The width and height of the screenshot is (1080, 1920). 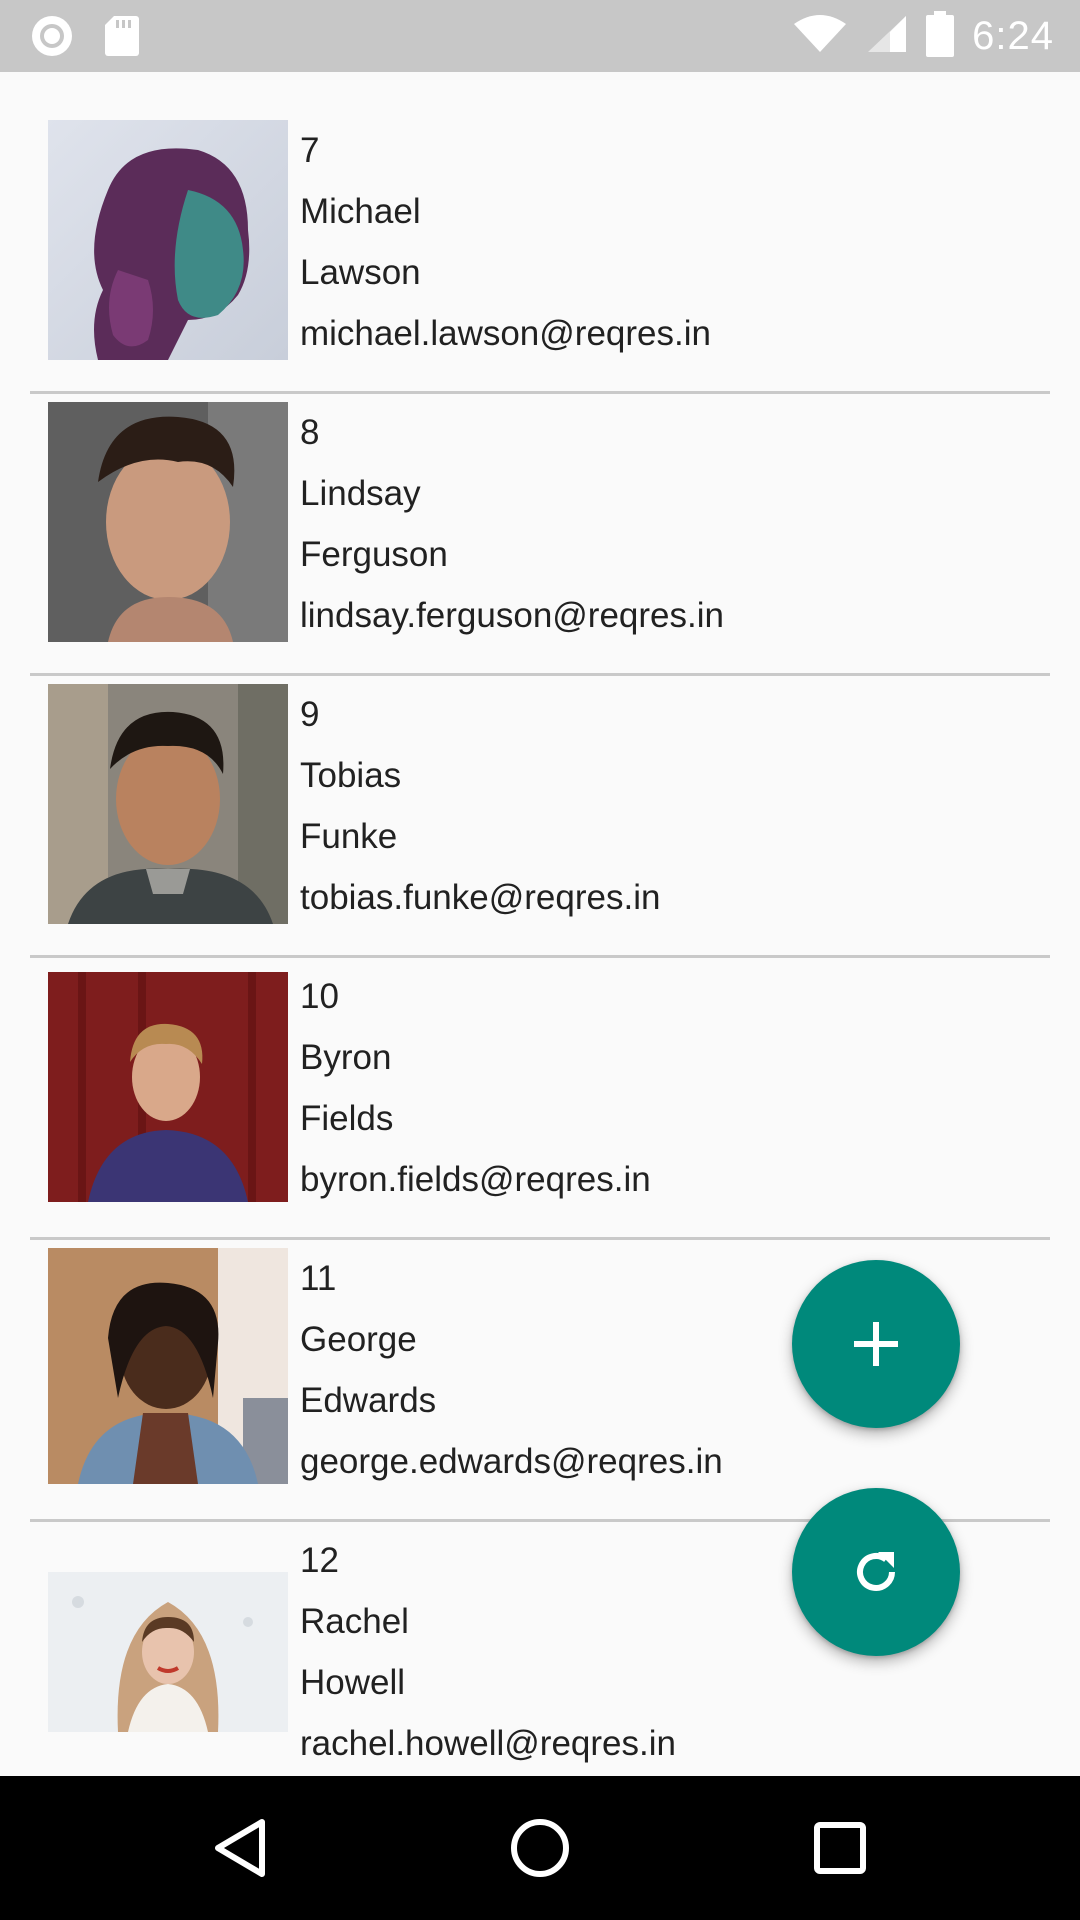 What do you see at coordinates (346, 1057) in the screenshot?
I see `user-first-name: Byron` at bounding box center [346, 1057].